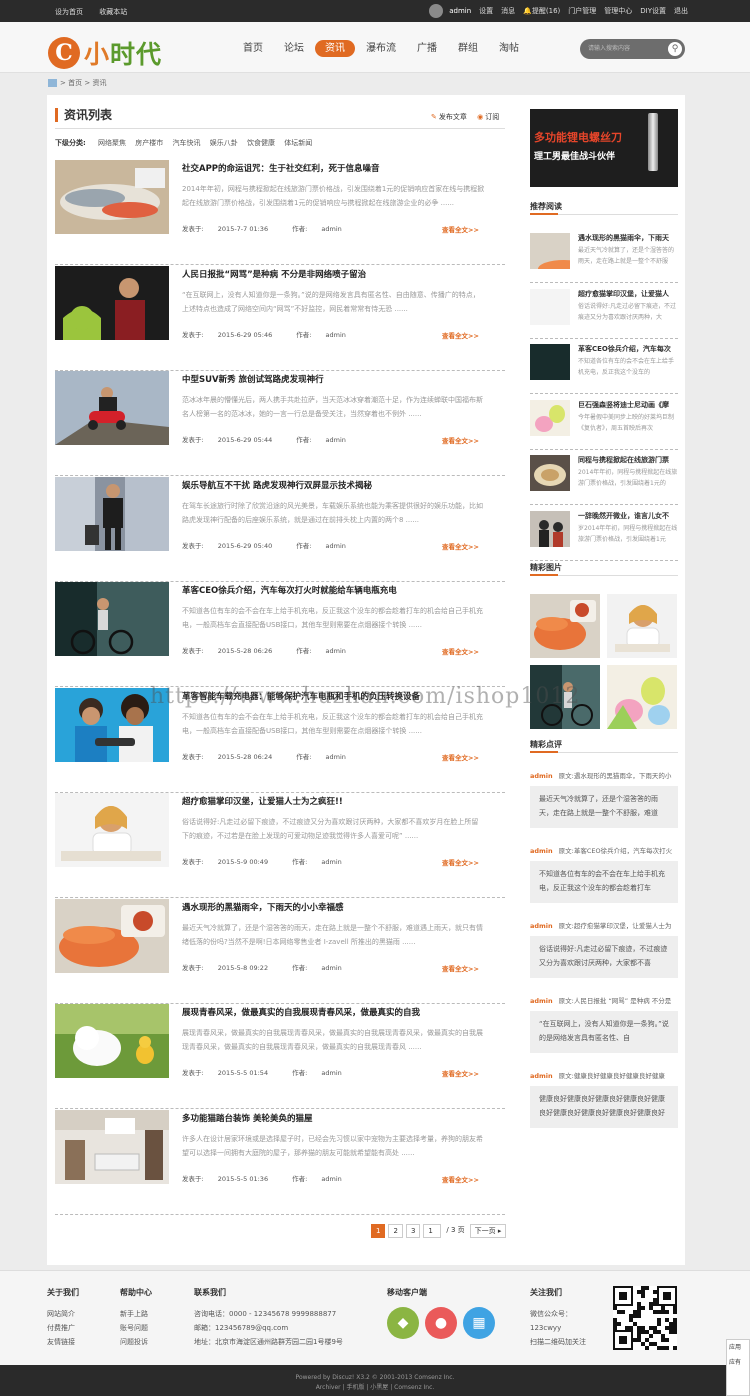  What do you see at coordinates (136, 1328) in the screenshot?
I see `footer-link: 账号问题` at bounding box center [136, 1328].